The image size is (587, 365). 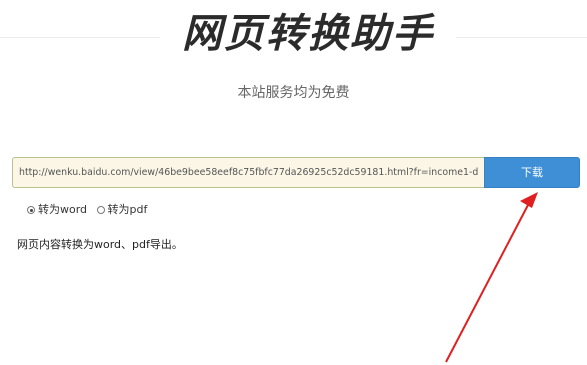 What do you see at coordinates (90, 210) in the screenshot?
I see `format-options: 转为word 转为pdf` at bounding box center [90, 210].